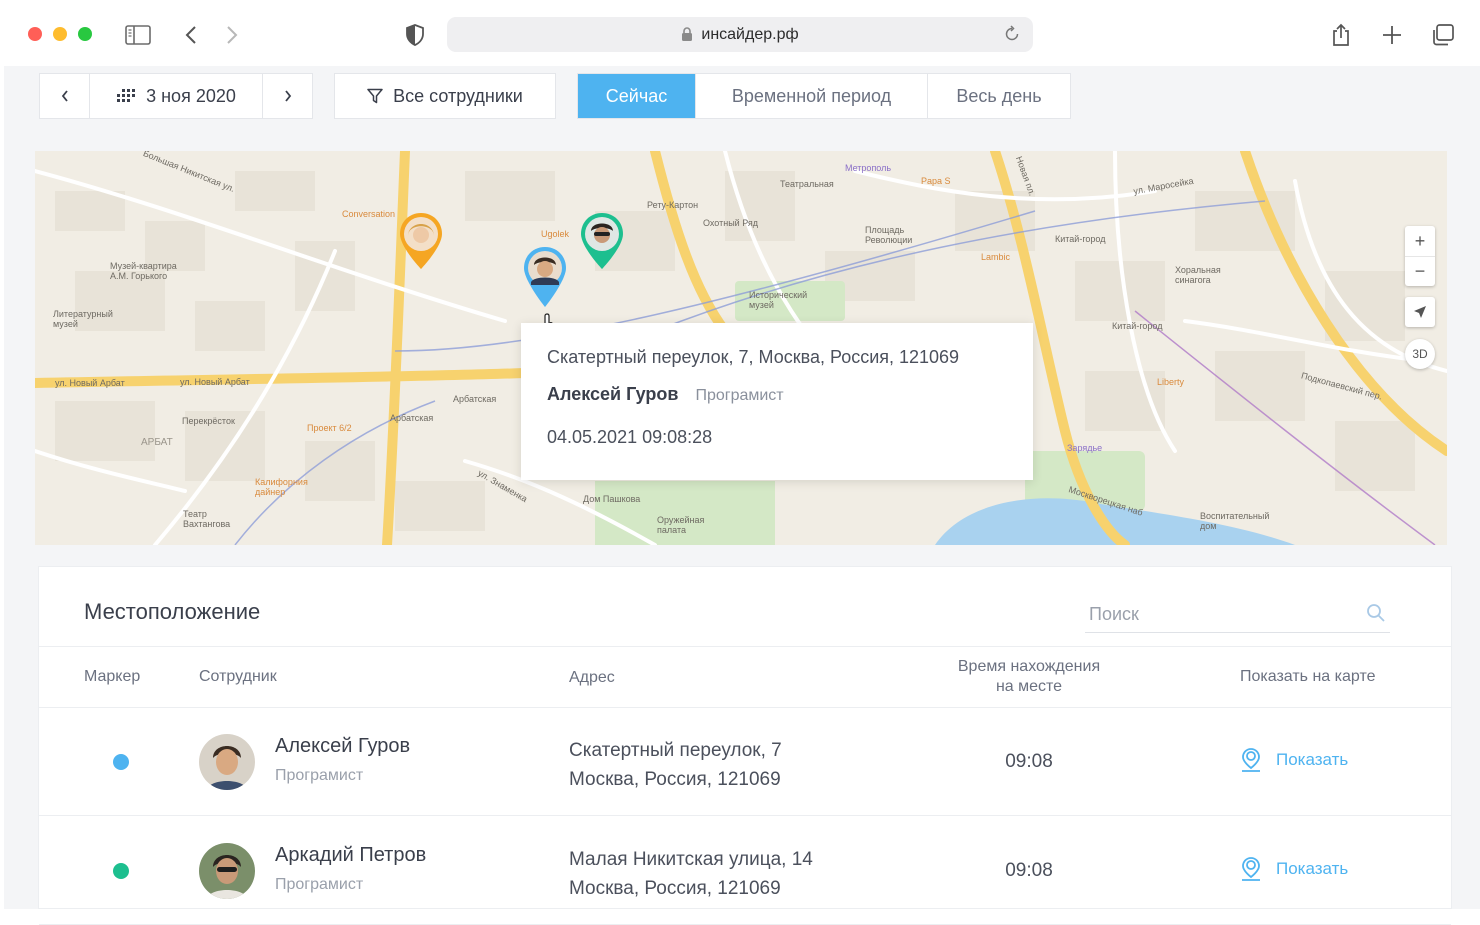 This screenshot has width=1480, height=925. What do you see at coordinates (329, 428) in the screenshot?
I see `map-label: Проект 6/2` at bounding box center [329, 428].